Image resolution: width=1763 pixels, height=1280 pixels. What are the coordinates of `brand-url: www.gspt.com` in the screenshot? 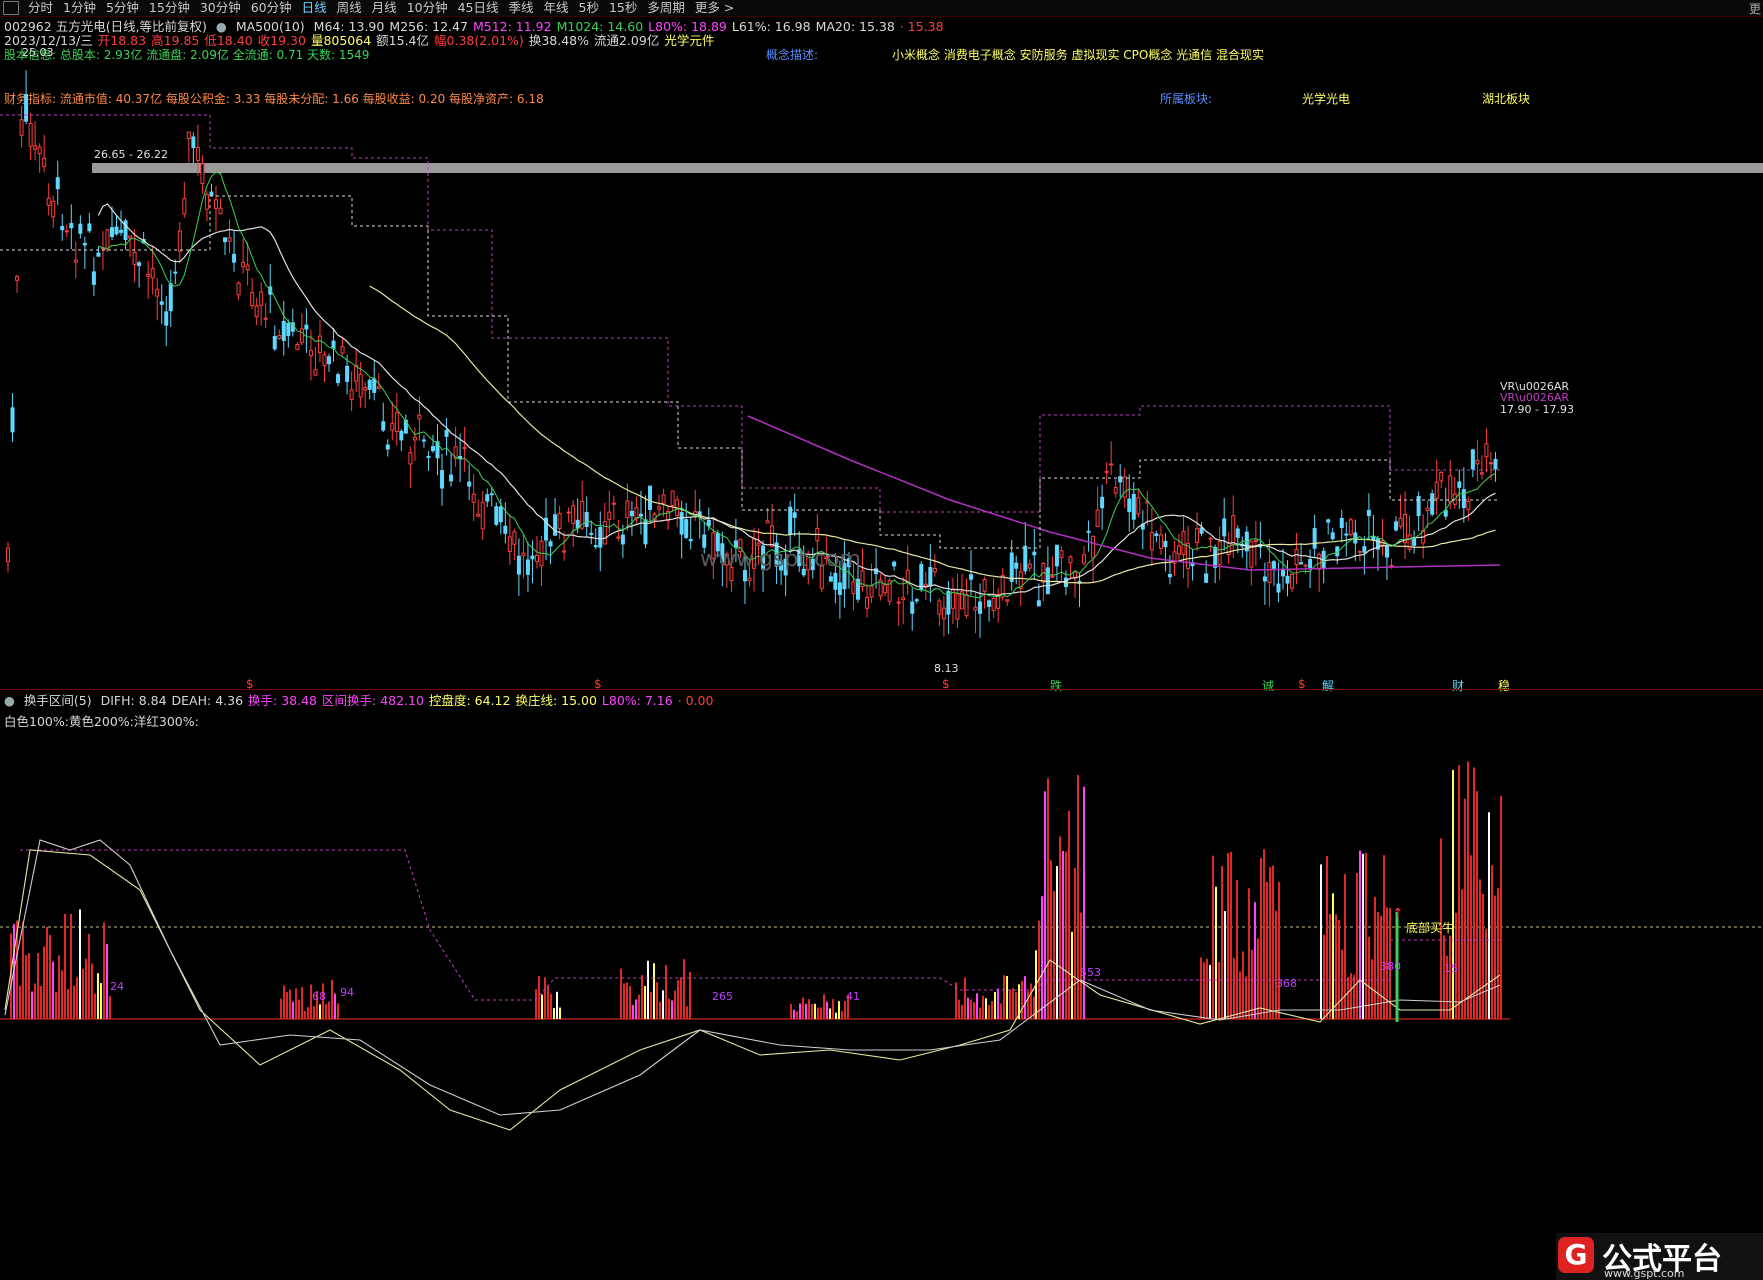 It's located at (1644, 1273).